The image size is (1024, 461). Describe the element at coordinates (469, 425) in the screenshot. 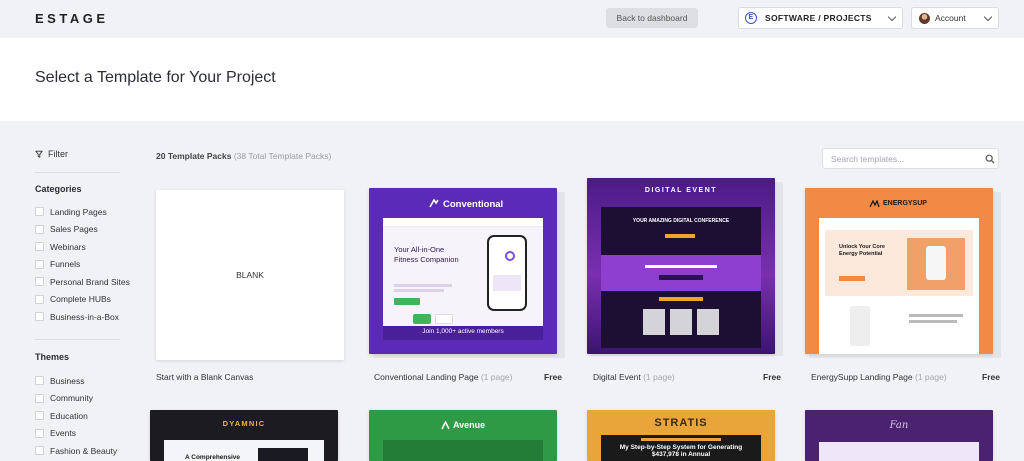

I see `avenue-brand: Avenue` at that location.